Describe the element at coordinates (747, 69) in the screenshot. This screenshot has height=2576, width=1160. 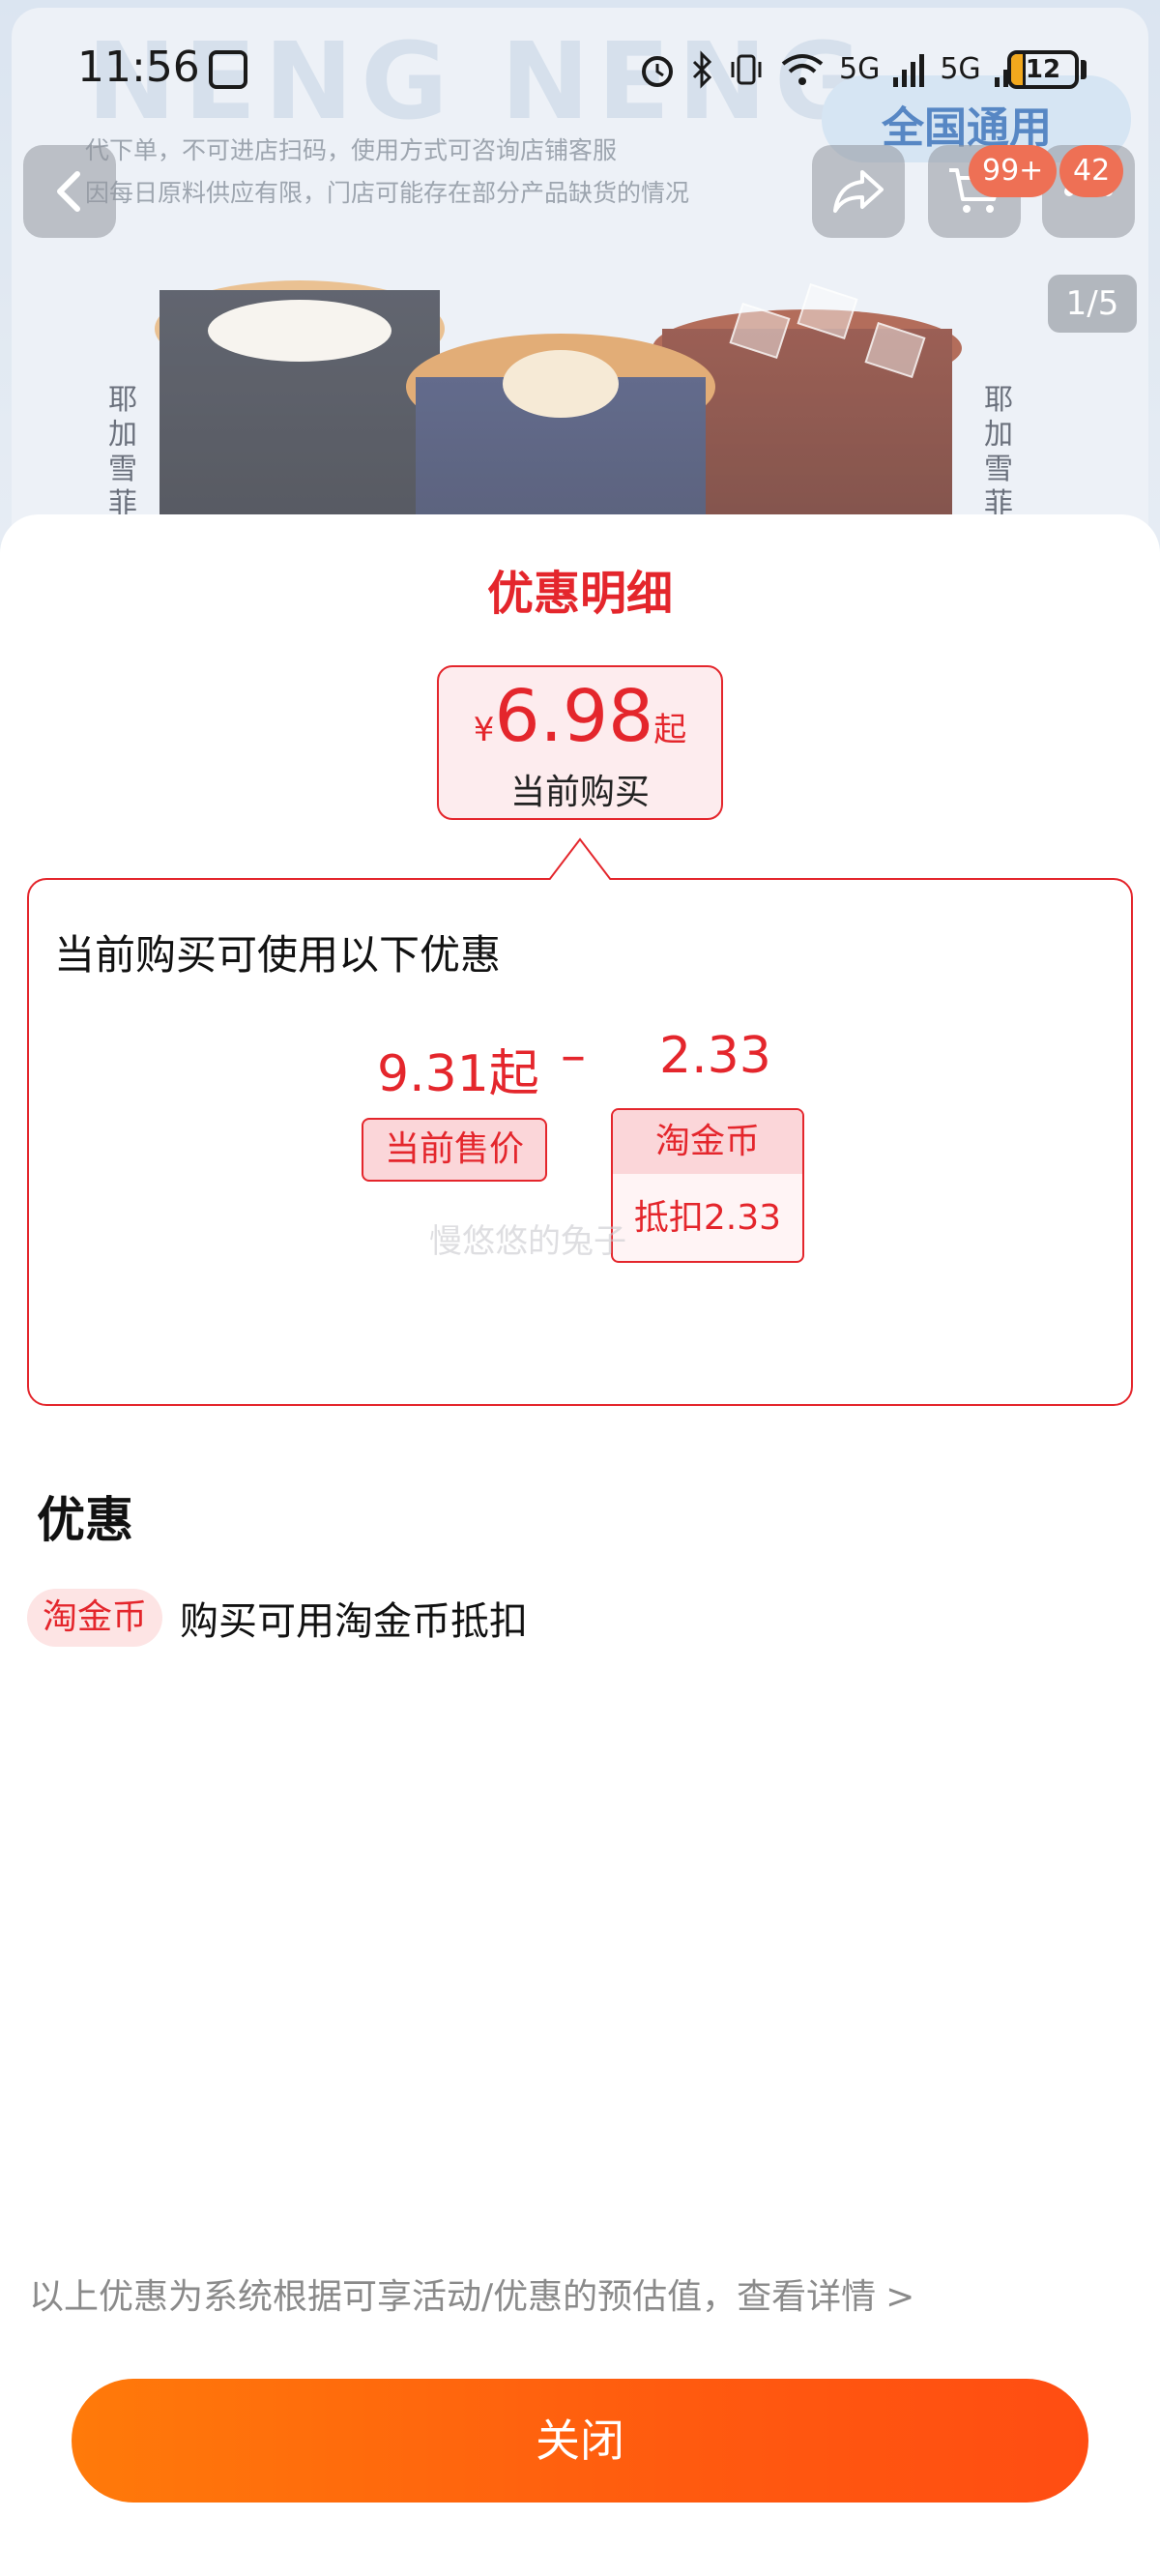
I see `vibrate-icon` at that location.